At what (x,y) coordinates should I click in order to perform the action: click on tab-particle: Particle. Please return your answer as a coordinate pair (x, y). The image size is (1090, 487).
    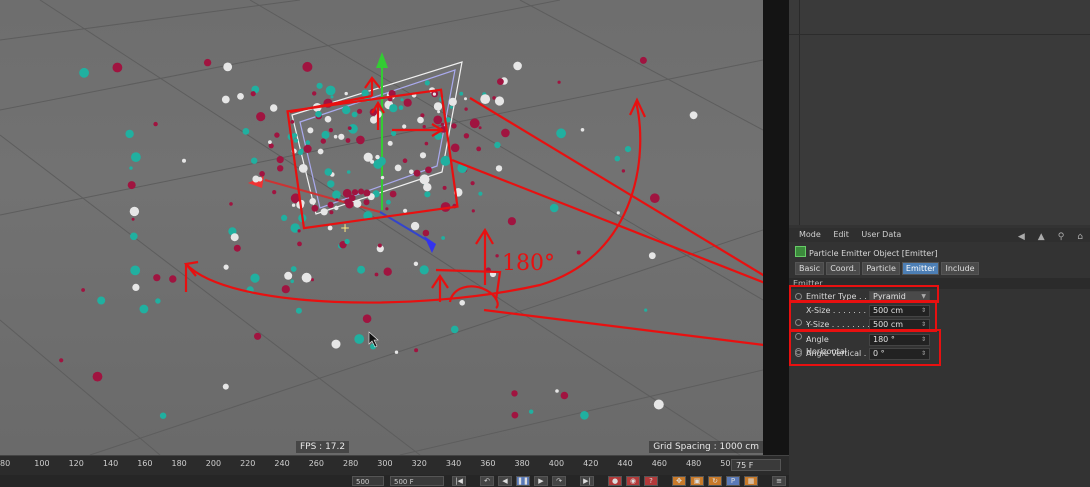
    Looking at the image, I should click on (881, 268).